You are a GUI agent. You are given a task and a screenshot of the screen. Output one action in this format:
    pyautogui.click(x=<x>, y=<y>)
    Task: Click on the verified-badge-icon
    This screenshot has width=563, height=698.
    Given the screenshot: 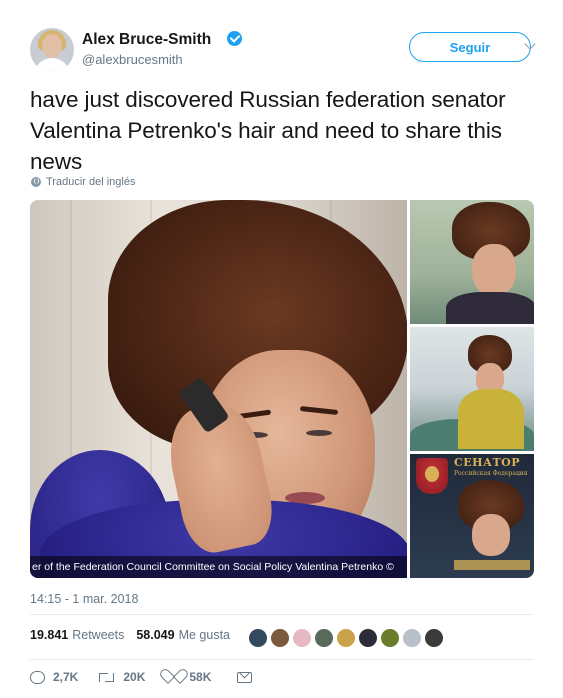 What is the action you would take?
    pyautogui.click(x=234, y=38)
    